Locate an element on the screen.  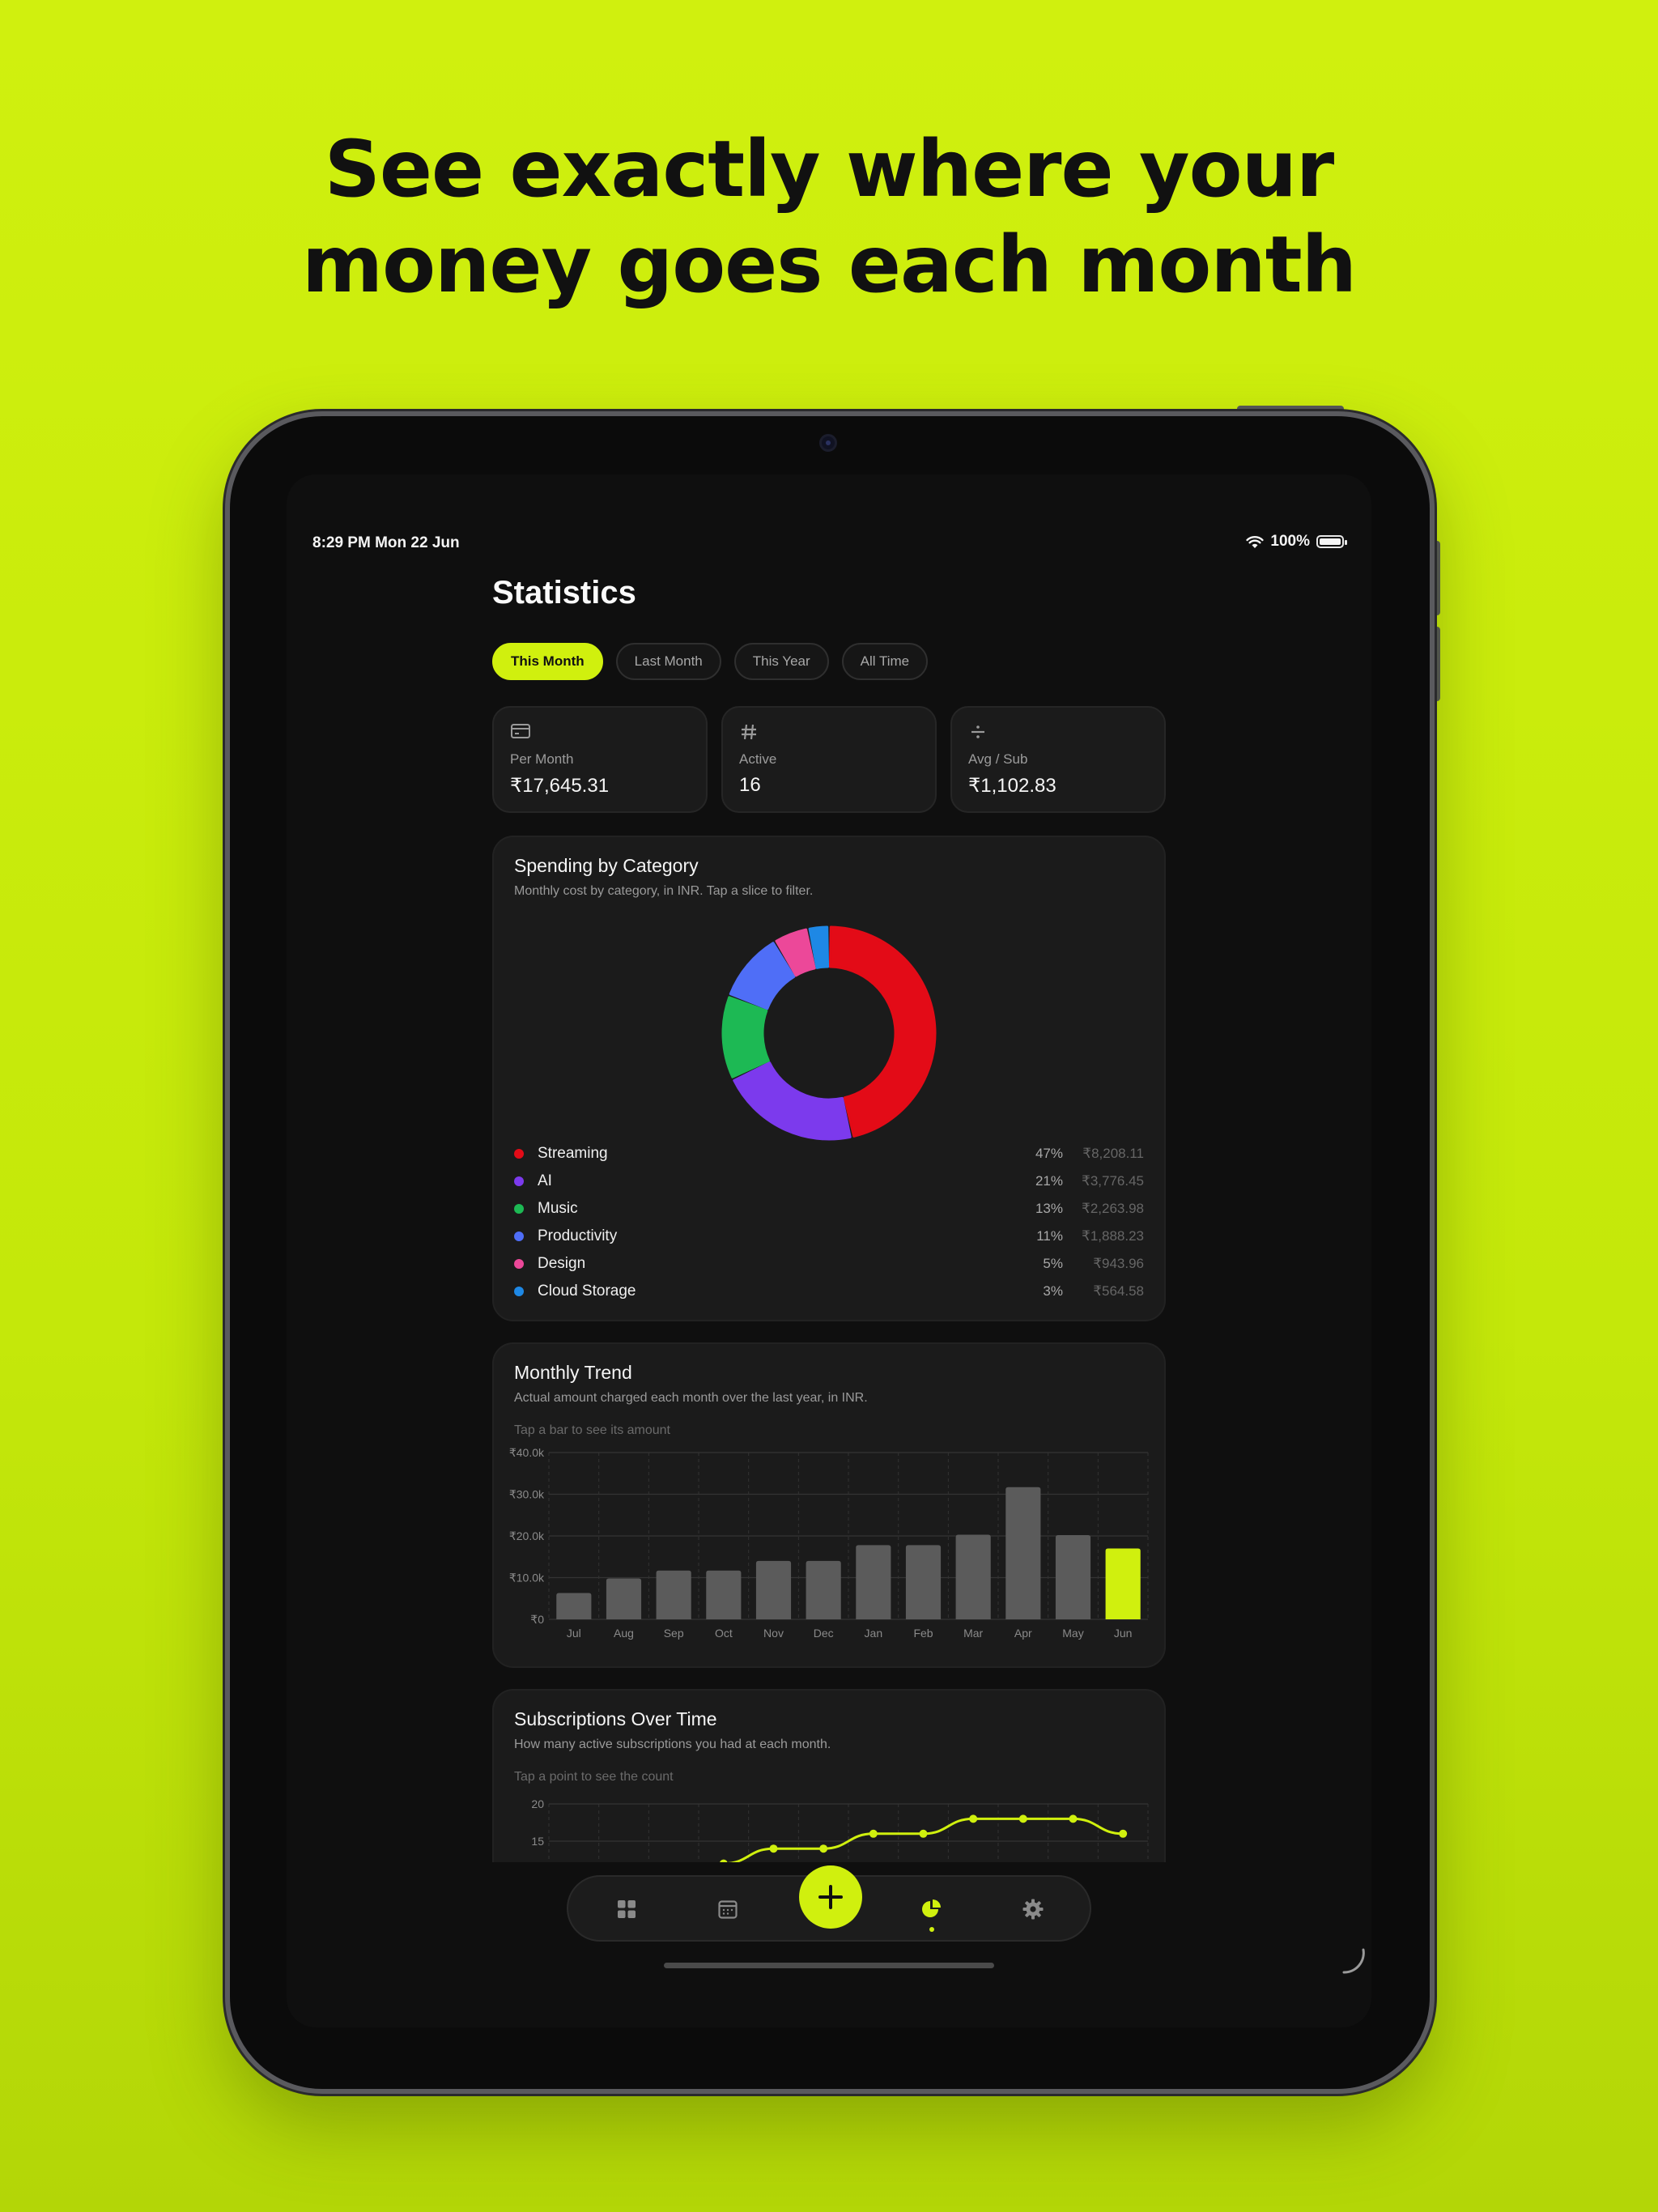
gear-icon is located at coordinates (1033, 1910).